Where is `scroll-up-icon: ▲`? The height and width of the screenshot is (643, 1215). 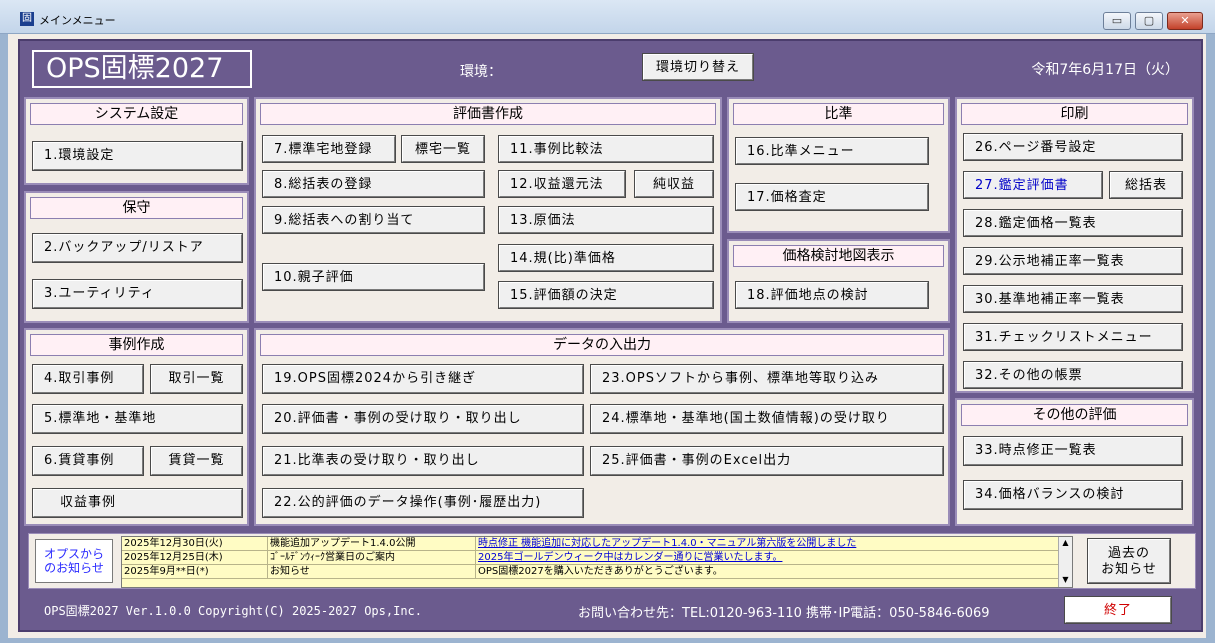 scroll-up-icon: ▲ is located at coordinates (1065, 543).